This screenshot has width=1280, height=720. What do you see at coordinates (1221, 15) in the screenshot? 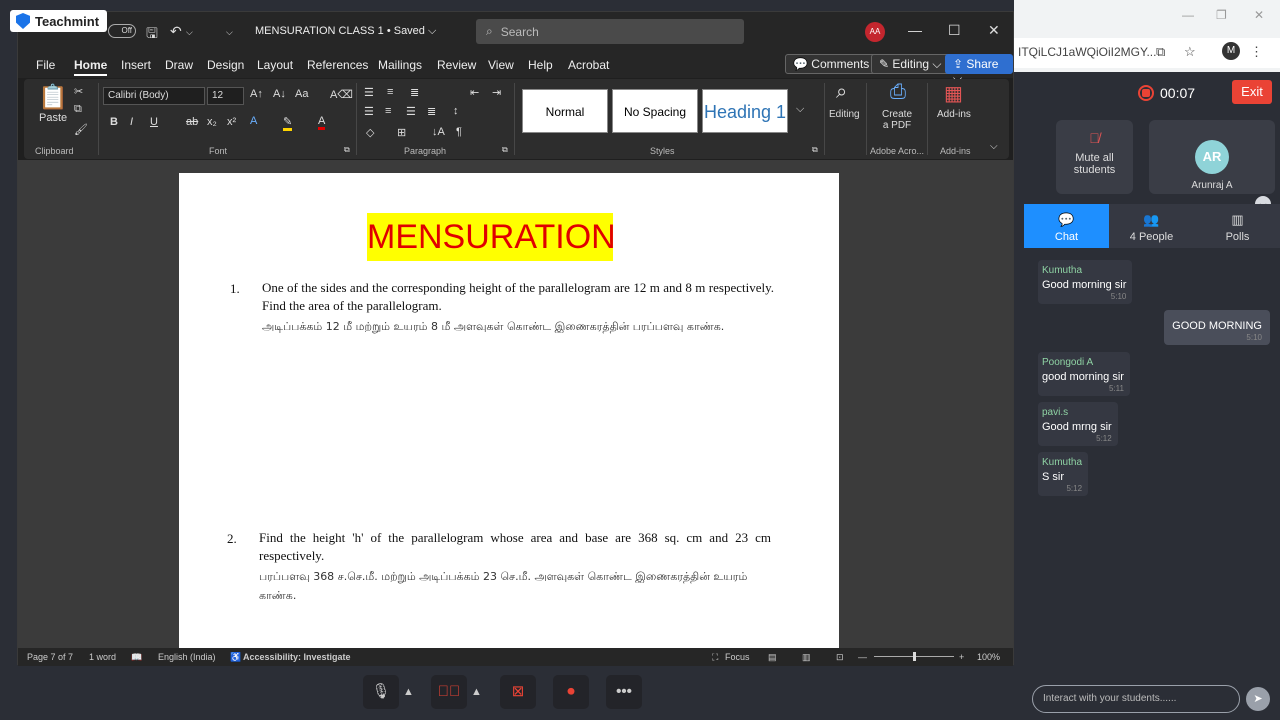
I see `restore-icon: ❐` at bounding box center [1221, 15].